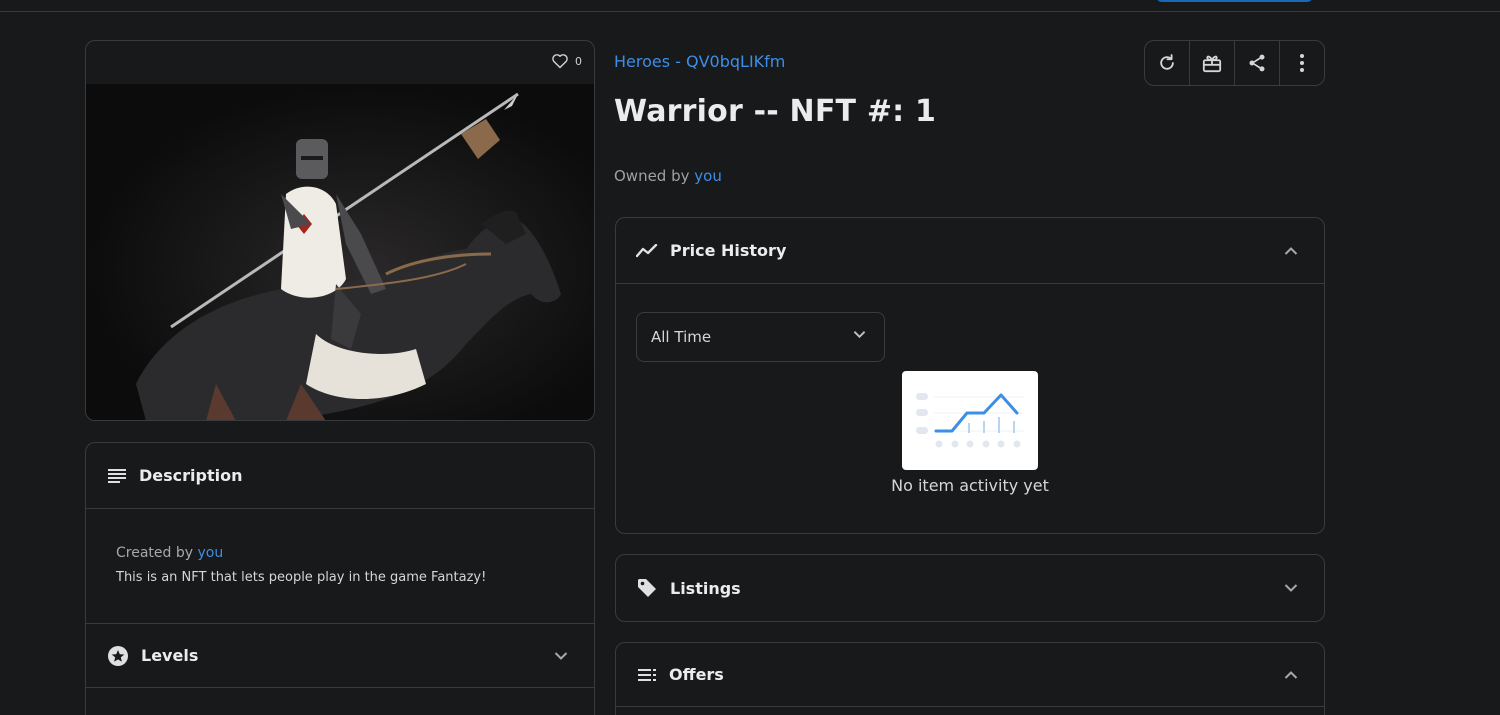  What do you see at coordinates (647, 250) in the screenshot?
I see `trend-line-icon` at bounding box center [647, 250].